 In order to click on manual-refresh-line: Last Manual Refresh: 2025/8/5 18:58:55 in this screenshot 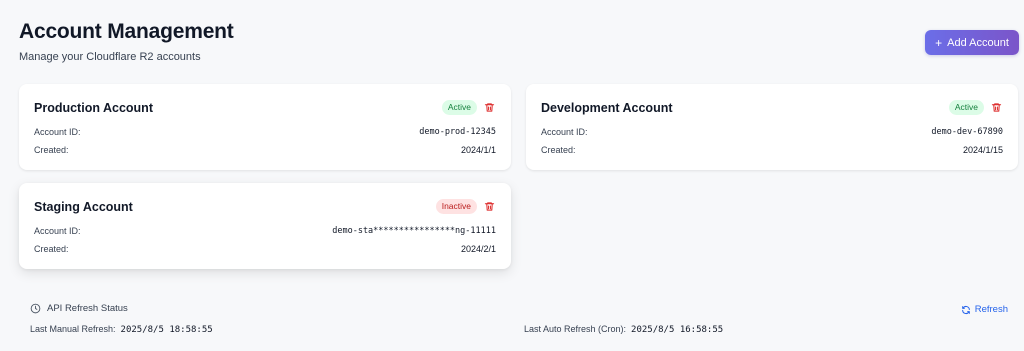, I will do `click(121, 329)`.